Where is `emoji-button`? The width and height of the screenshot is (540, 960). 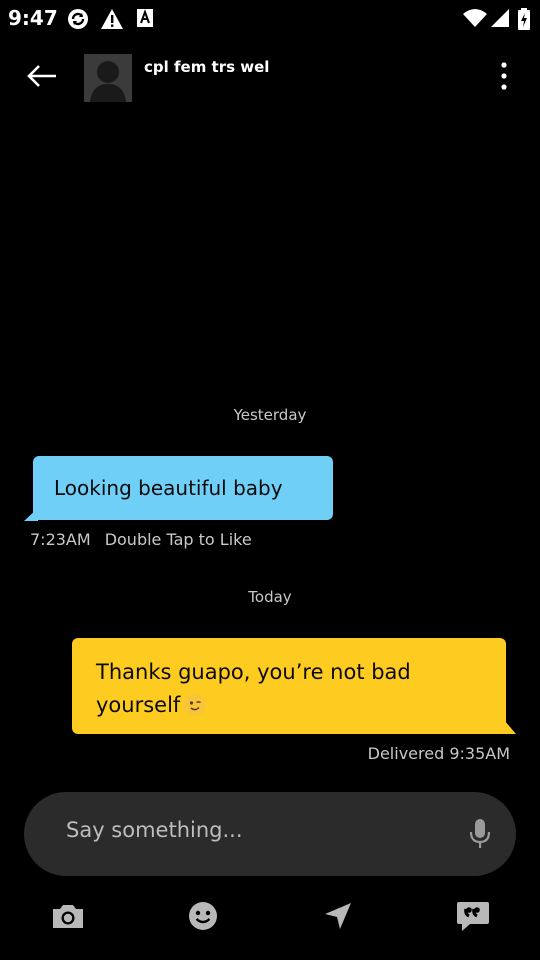 emoji-button is located at coordinates (203, 918).